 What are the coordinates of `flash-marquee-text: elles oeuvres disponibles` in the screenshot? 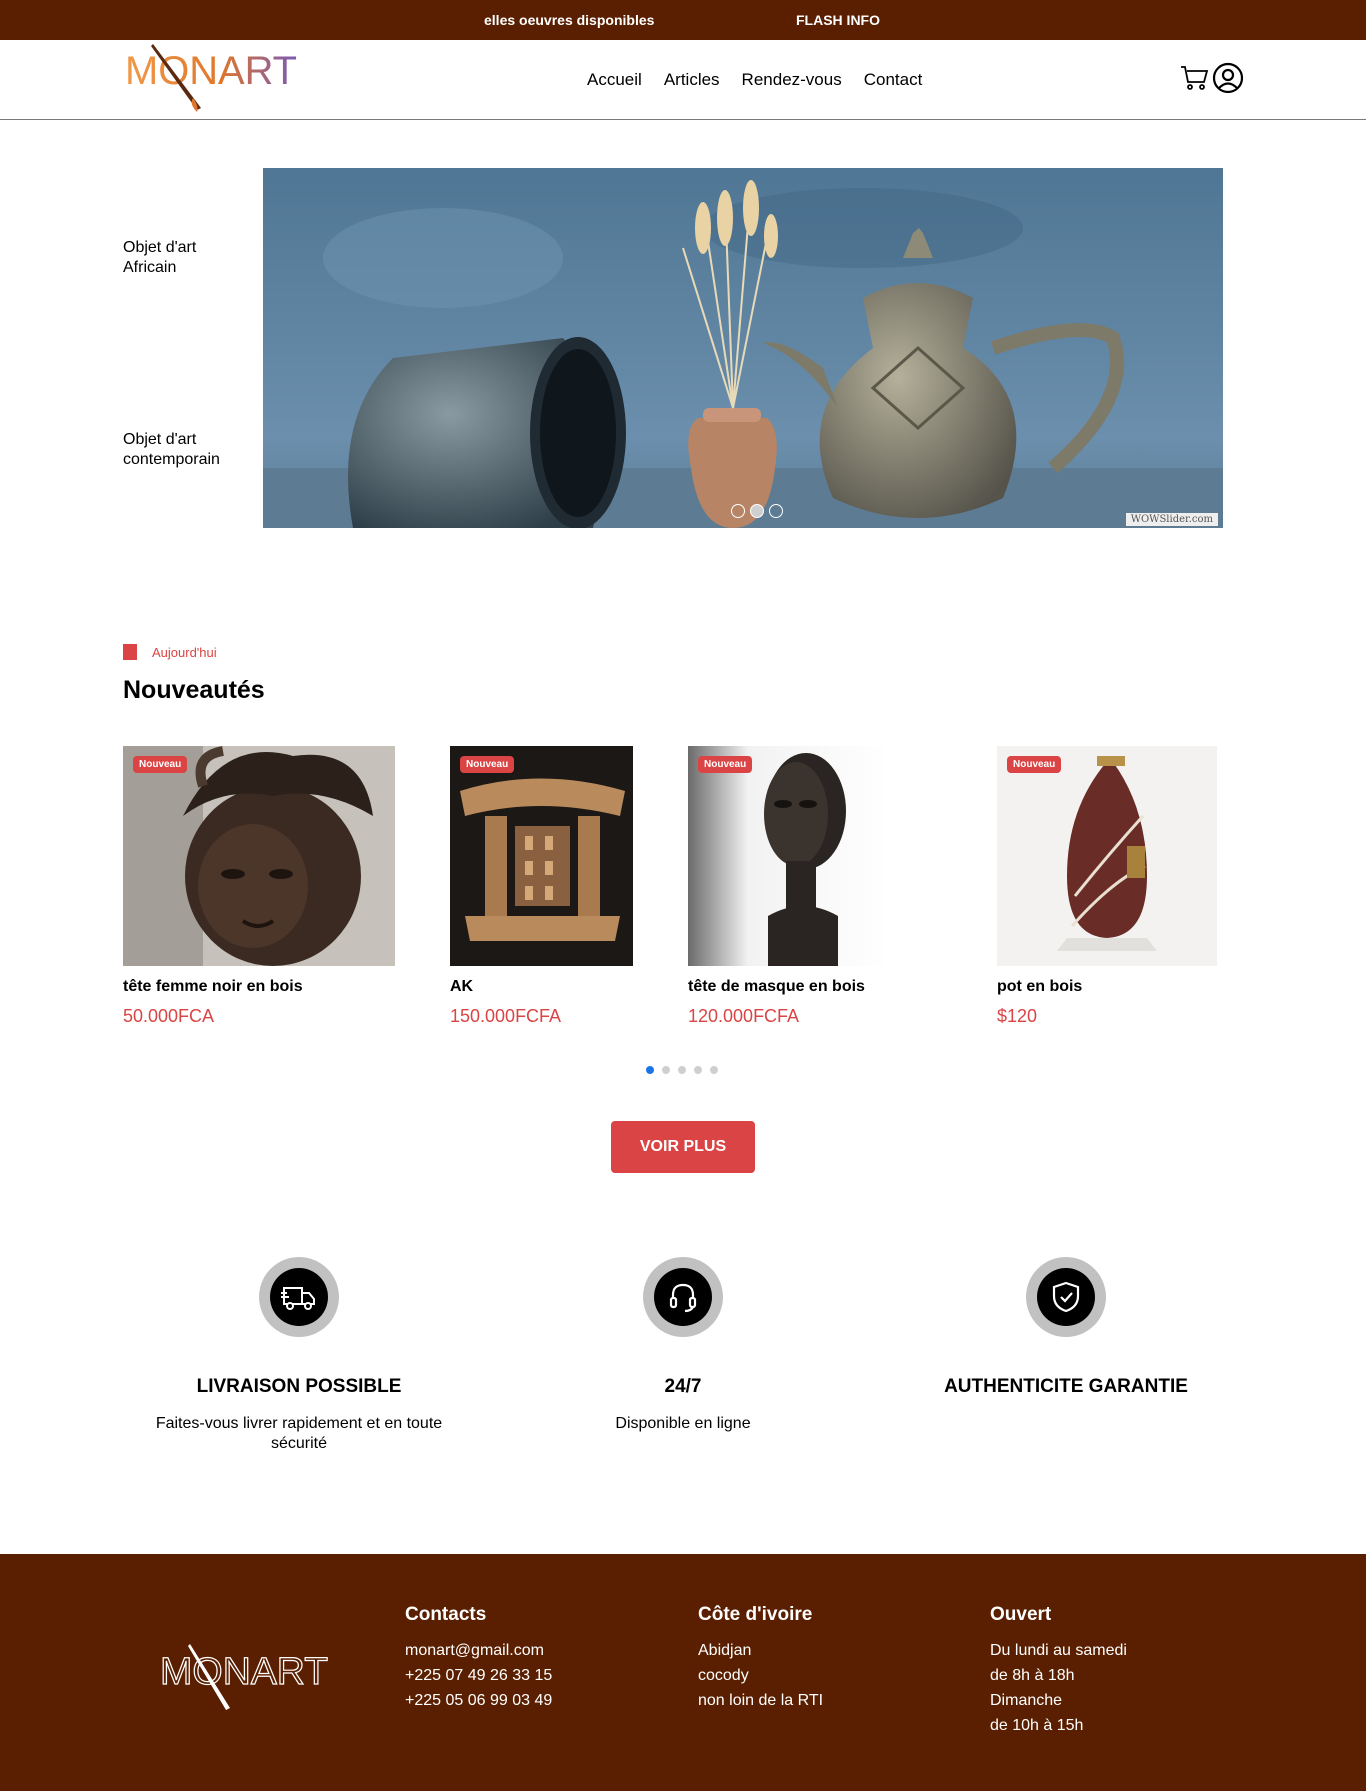 It's located at (569, 20).